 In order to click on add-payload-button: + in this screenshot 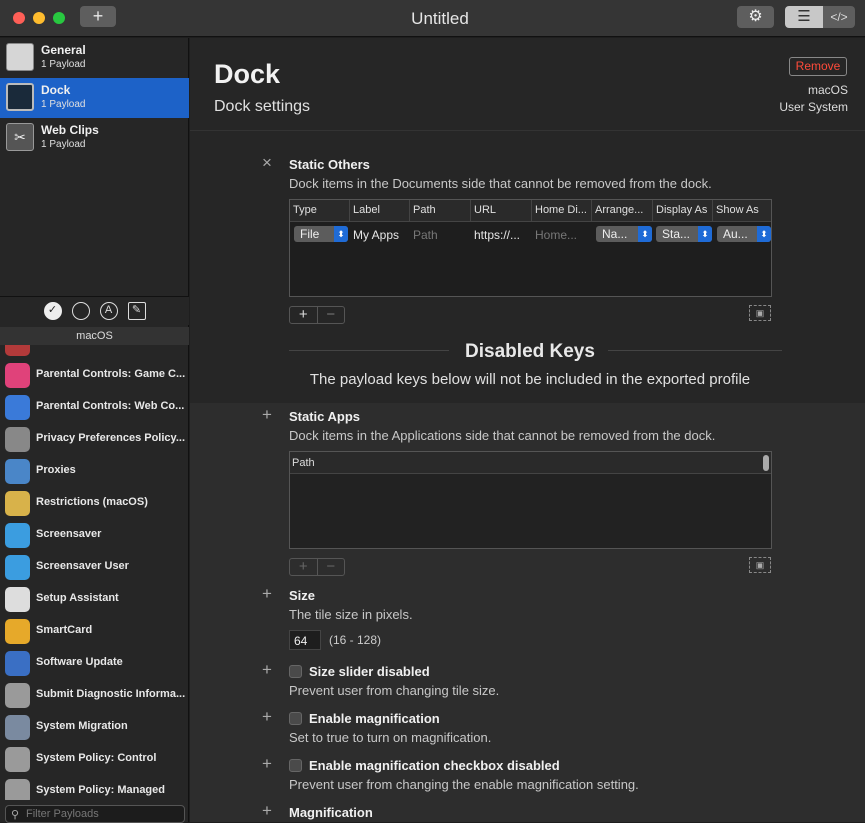, I will do `click(98, 16)`.